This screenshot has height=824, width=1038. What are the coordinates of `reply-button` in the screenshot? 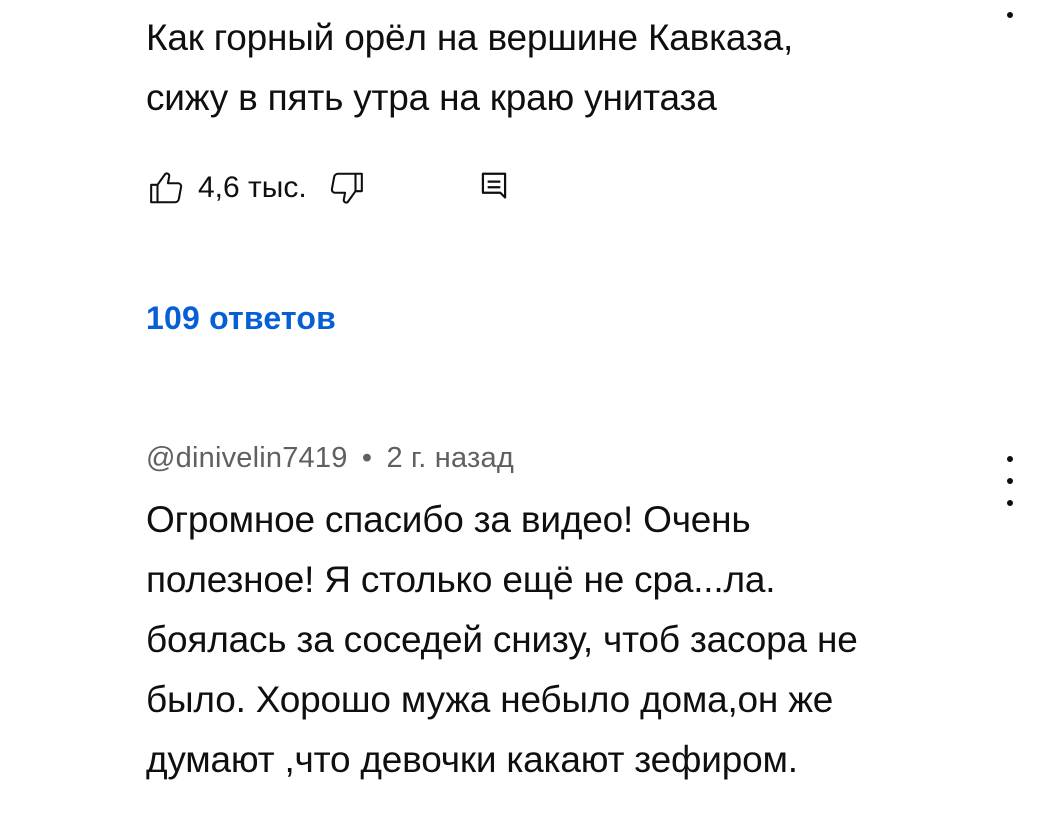 It's located at (494, 188).